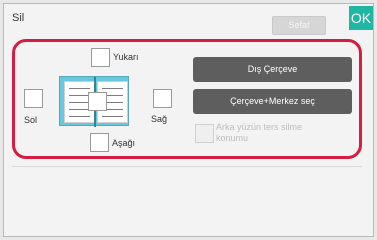  Describe the element at coordinates (100, 57) in the screenshot. I see `top-checkbox` at that location.